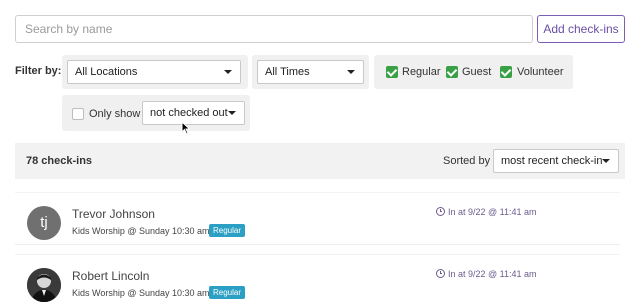 The width and height of the screenshot is (640, 303). I want to click on checkout-status-select: not checked out, so click(193, 113).